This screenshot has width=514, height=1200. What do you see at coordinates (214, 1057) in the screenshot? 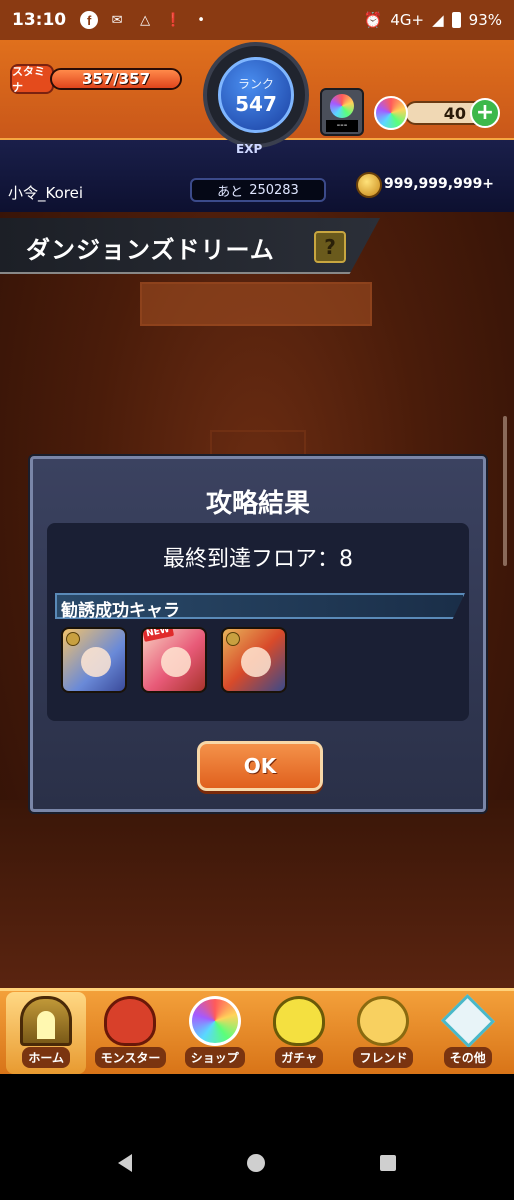
I see `nav-label: ショップ` at bounding box center [214, 1057].